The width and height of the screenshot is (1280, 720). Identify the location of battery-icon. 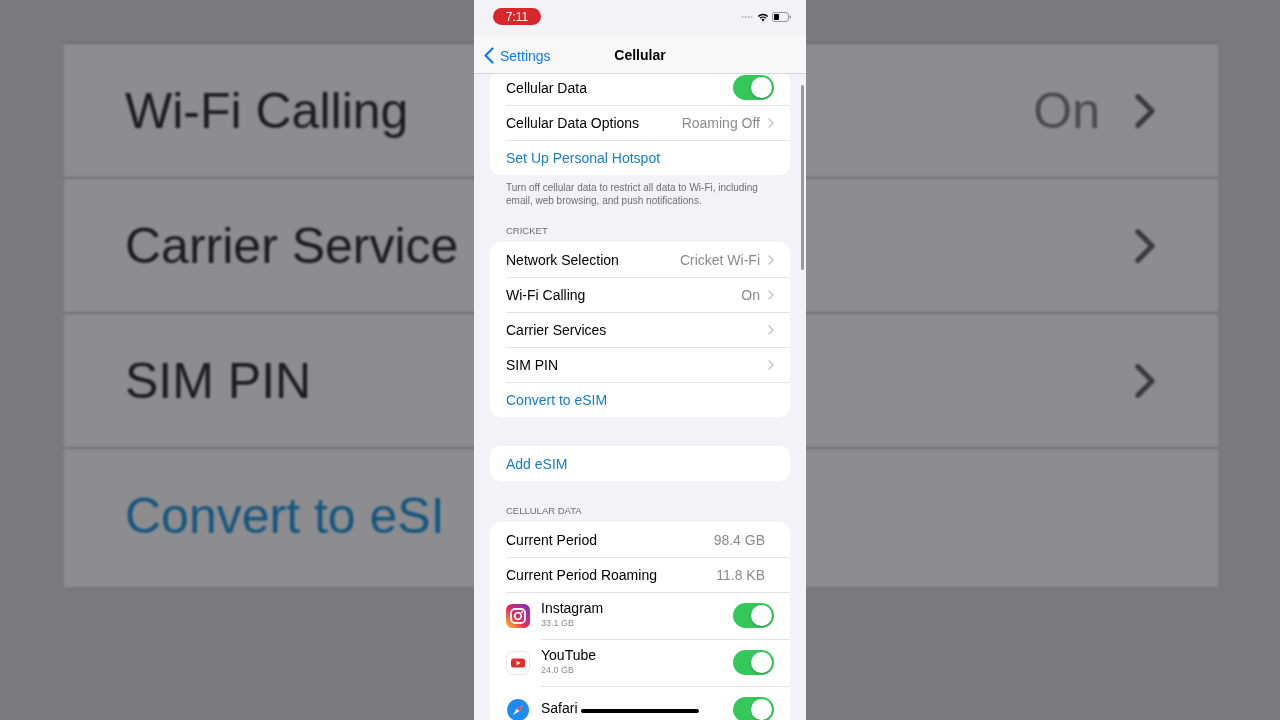
(782, 17).